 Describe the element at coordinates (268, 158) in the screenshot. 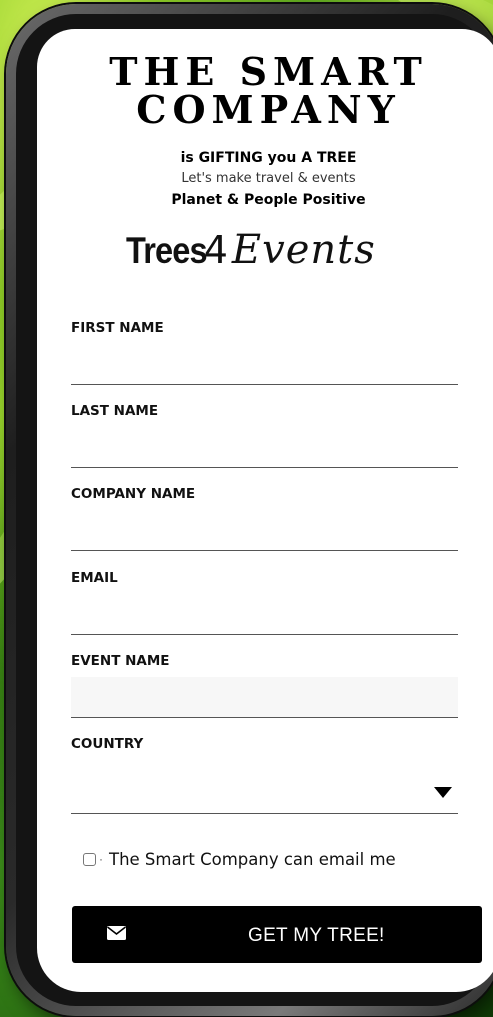

I see `tagline-gift: is GIFTING you A TREE` at that location.